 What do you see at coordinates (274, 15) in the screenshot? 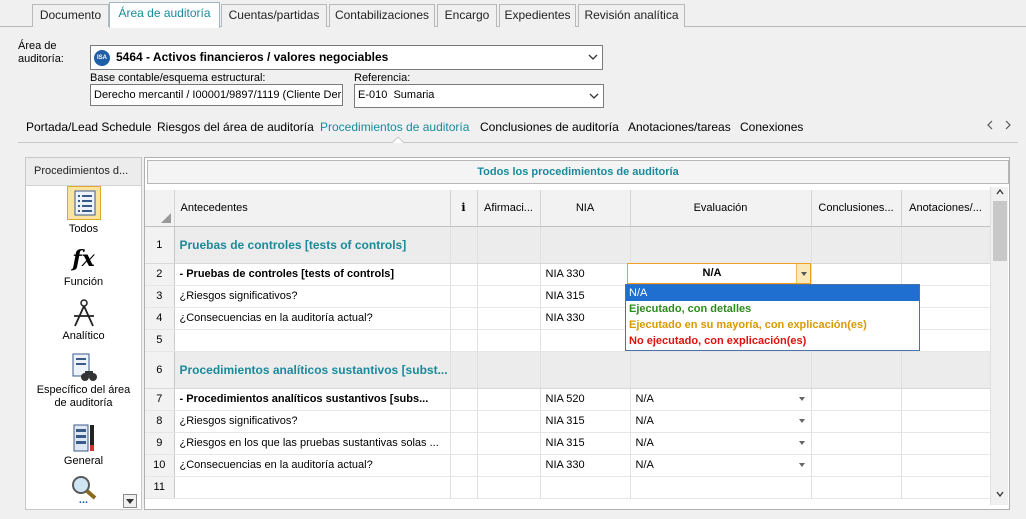
I see `tab-cuentas-partidas: Cuentas/partidas` at bounding box center [274, 15].